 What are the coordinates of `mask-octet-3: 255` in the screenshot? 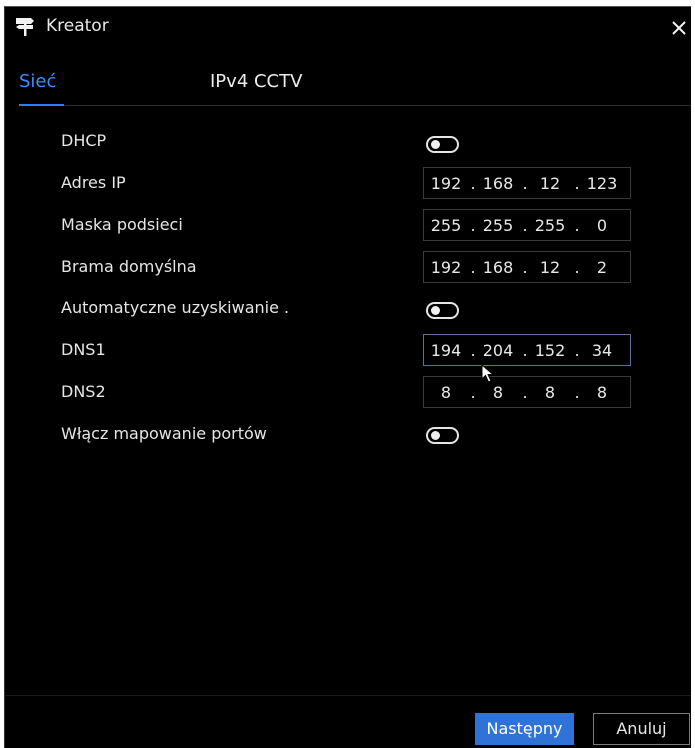 It's located at (550, 225).